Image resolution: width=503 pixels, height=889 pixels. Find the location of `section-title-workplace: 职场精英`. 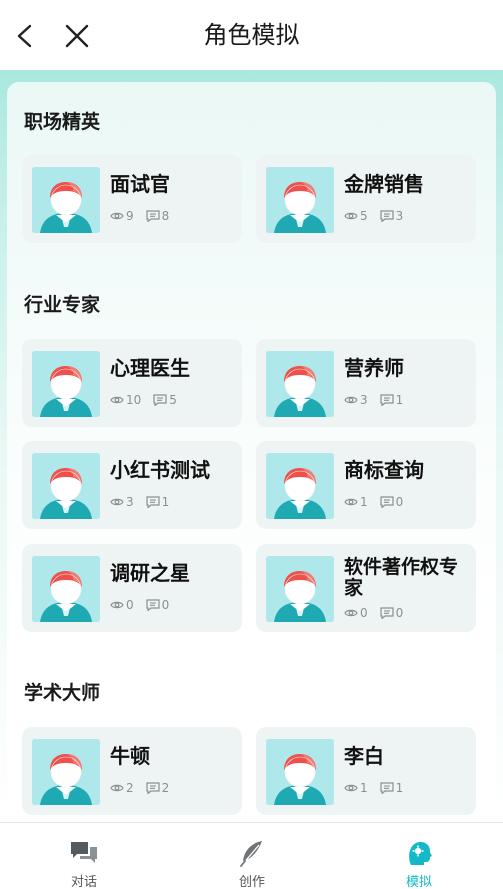

section-title-workplace: 职场精英 is located at coordinates (62, 122).